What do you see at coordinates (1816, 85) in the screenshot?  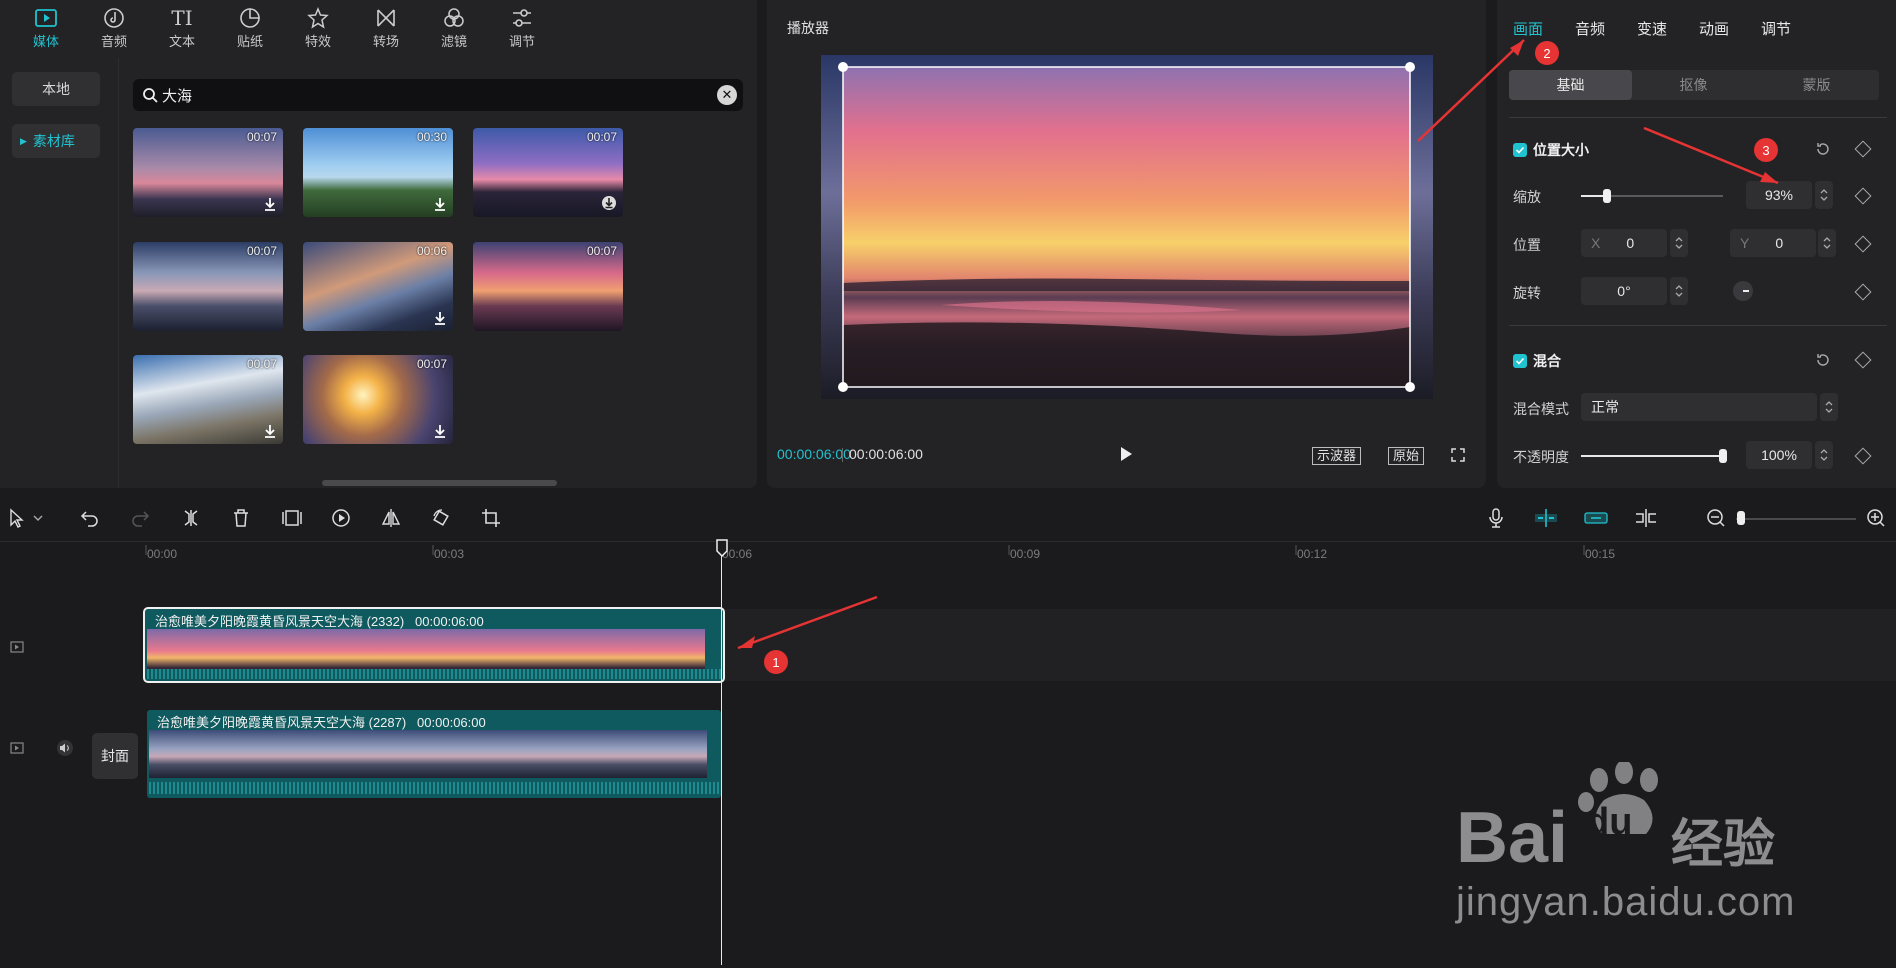 I see `subtab-mask: 蒙版` at bounding box center [1816, 85].